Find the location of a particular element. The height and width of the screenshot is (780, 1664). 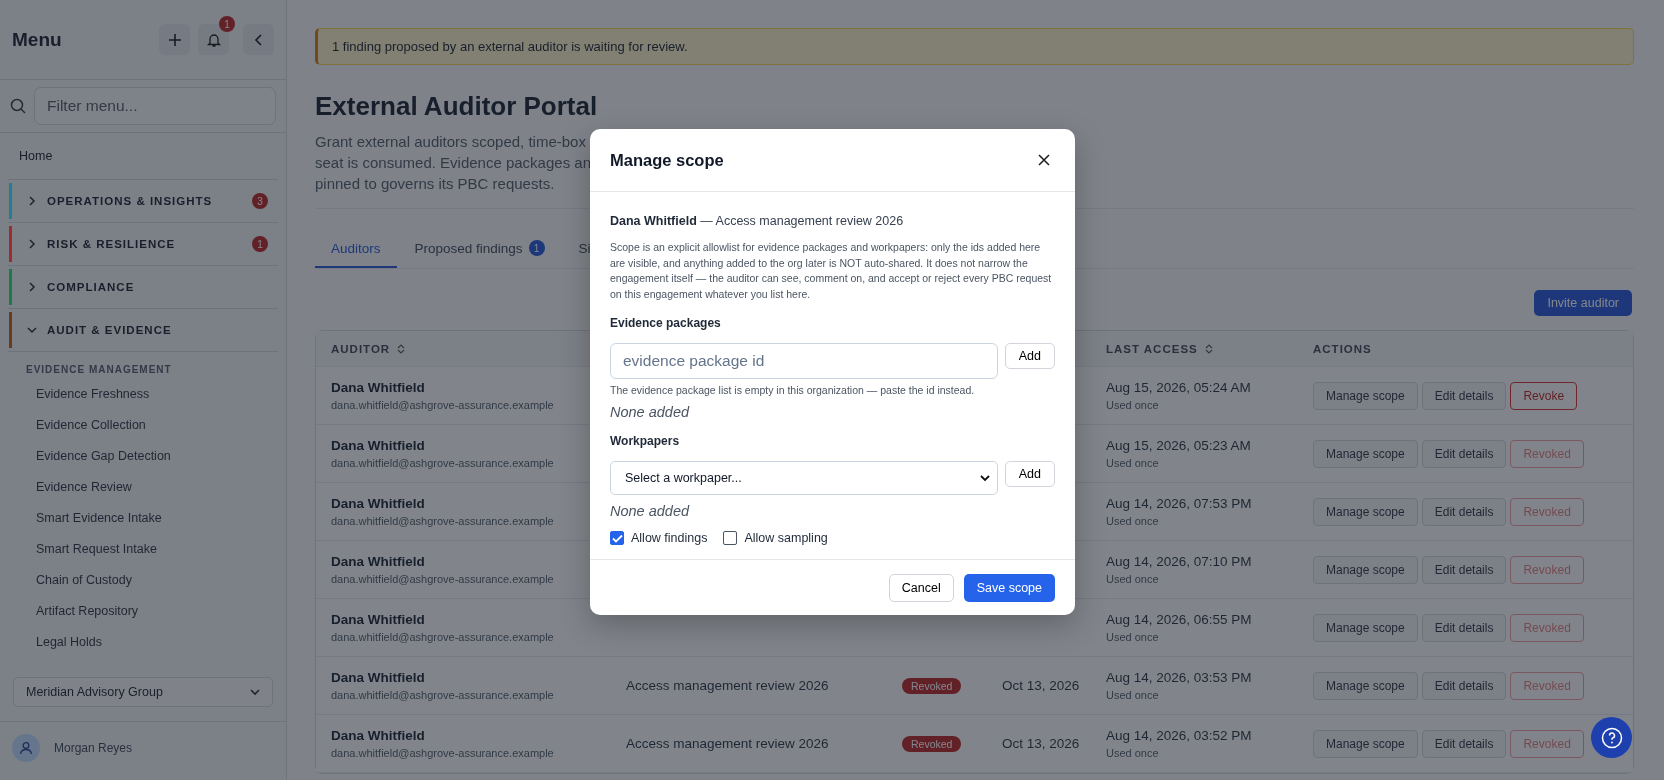

save-scope-button: Save scope is located at coordinates (1009, 588).